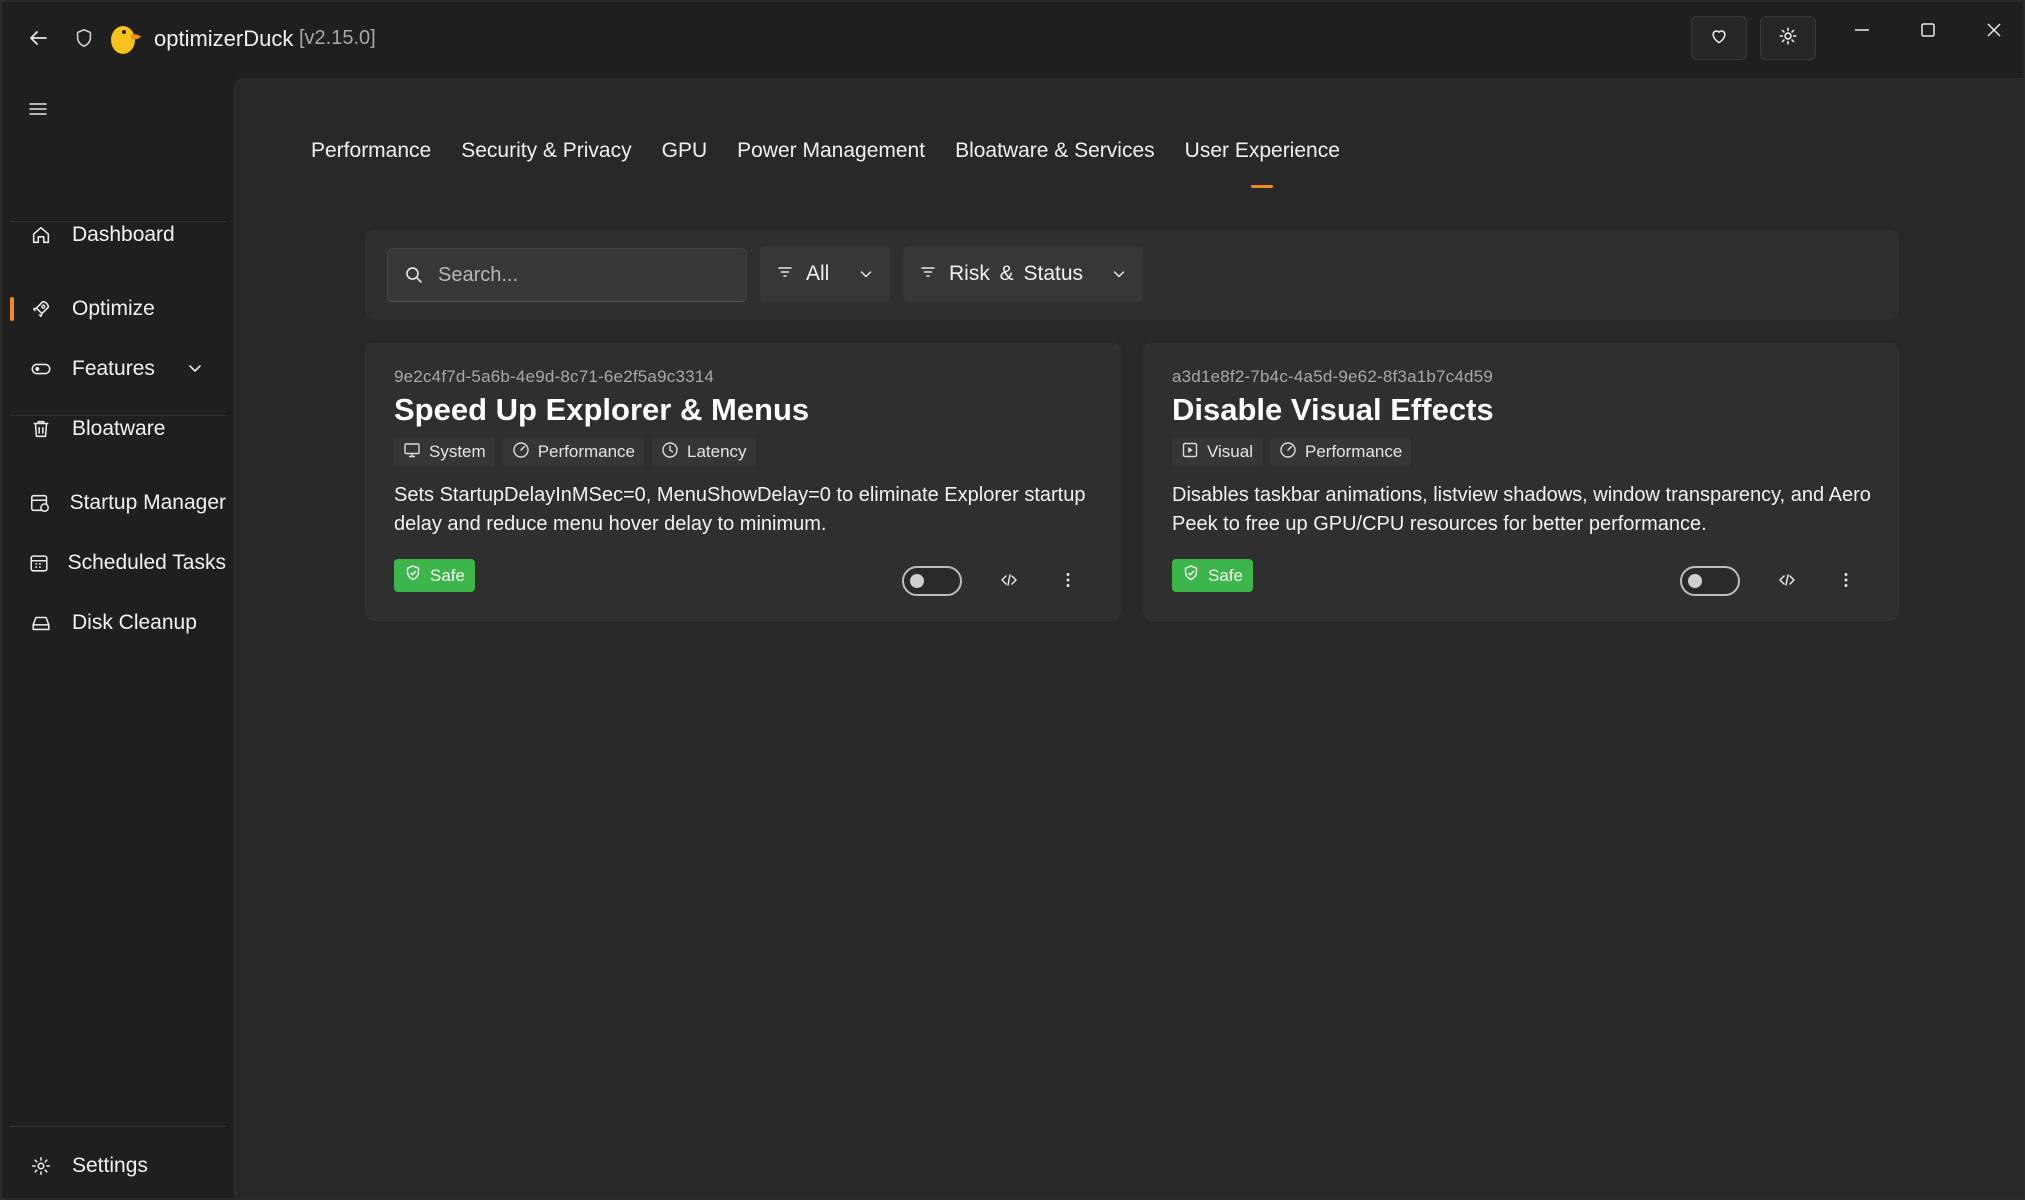 The image size is (2025, 1200). I want to click on tab-security-privacy: Security & Privacy, so click(546, 159).